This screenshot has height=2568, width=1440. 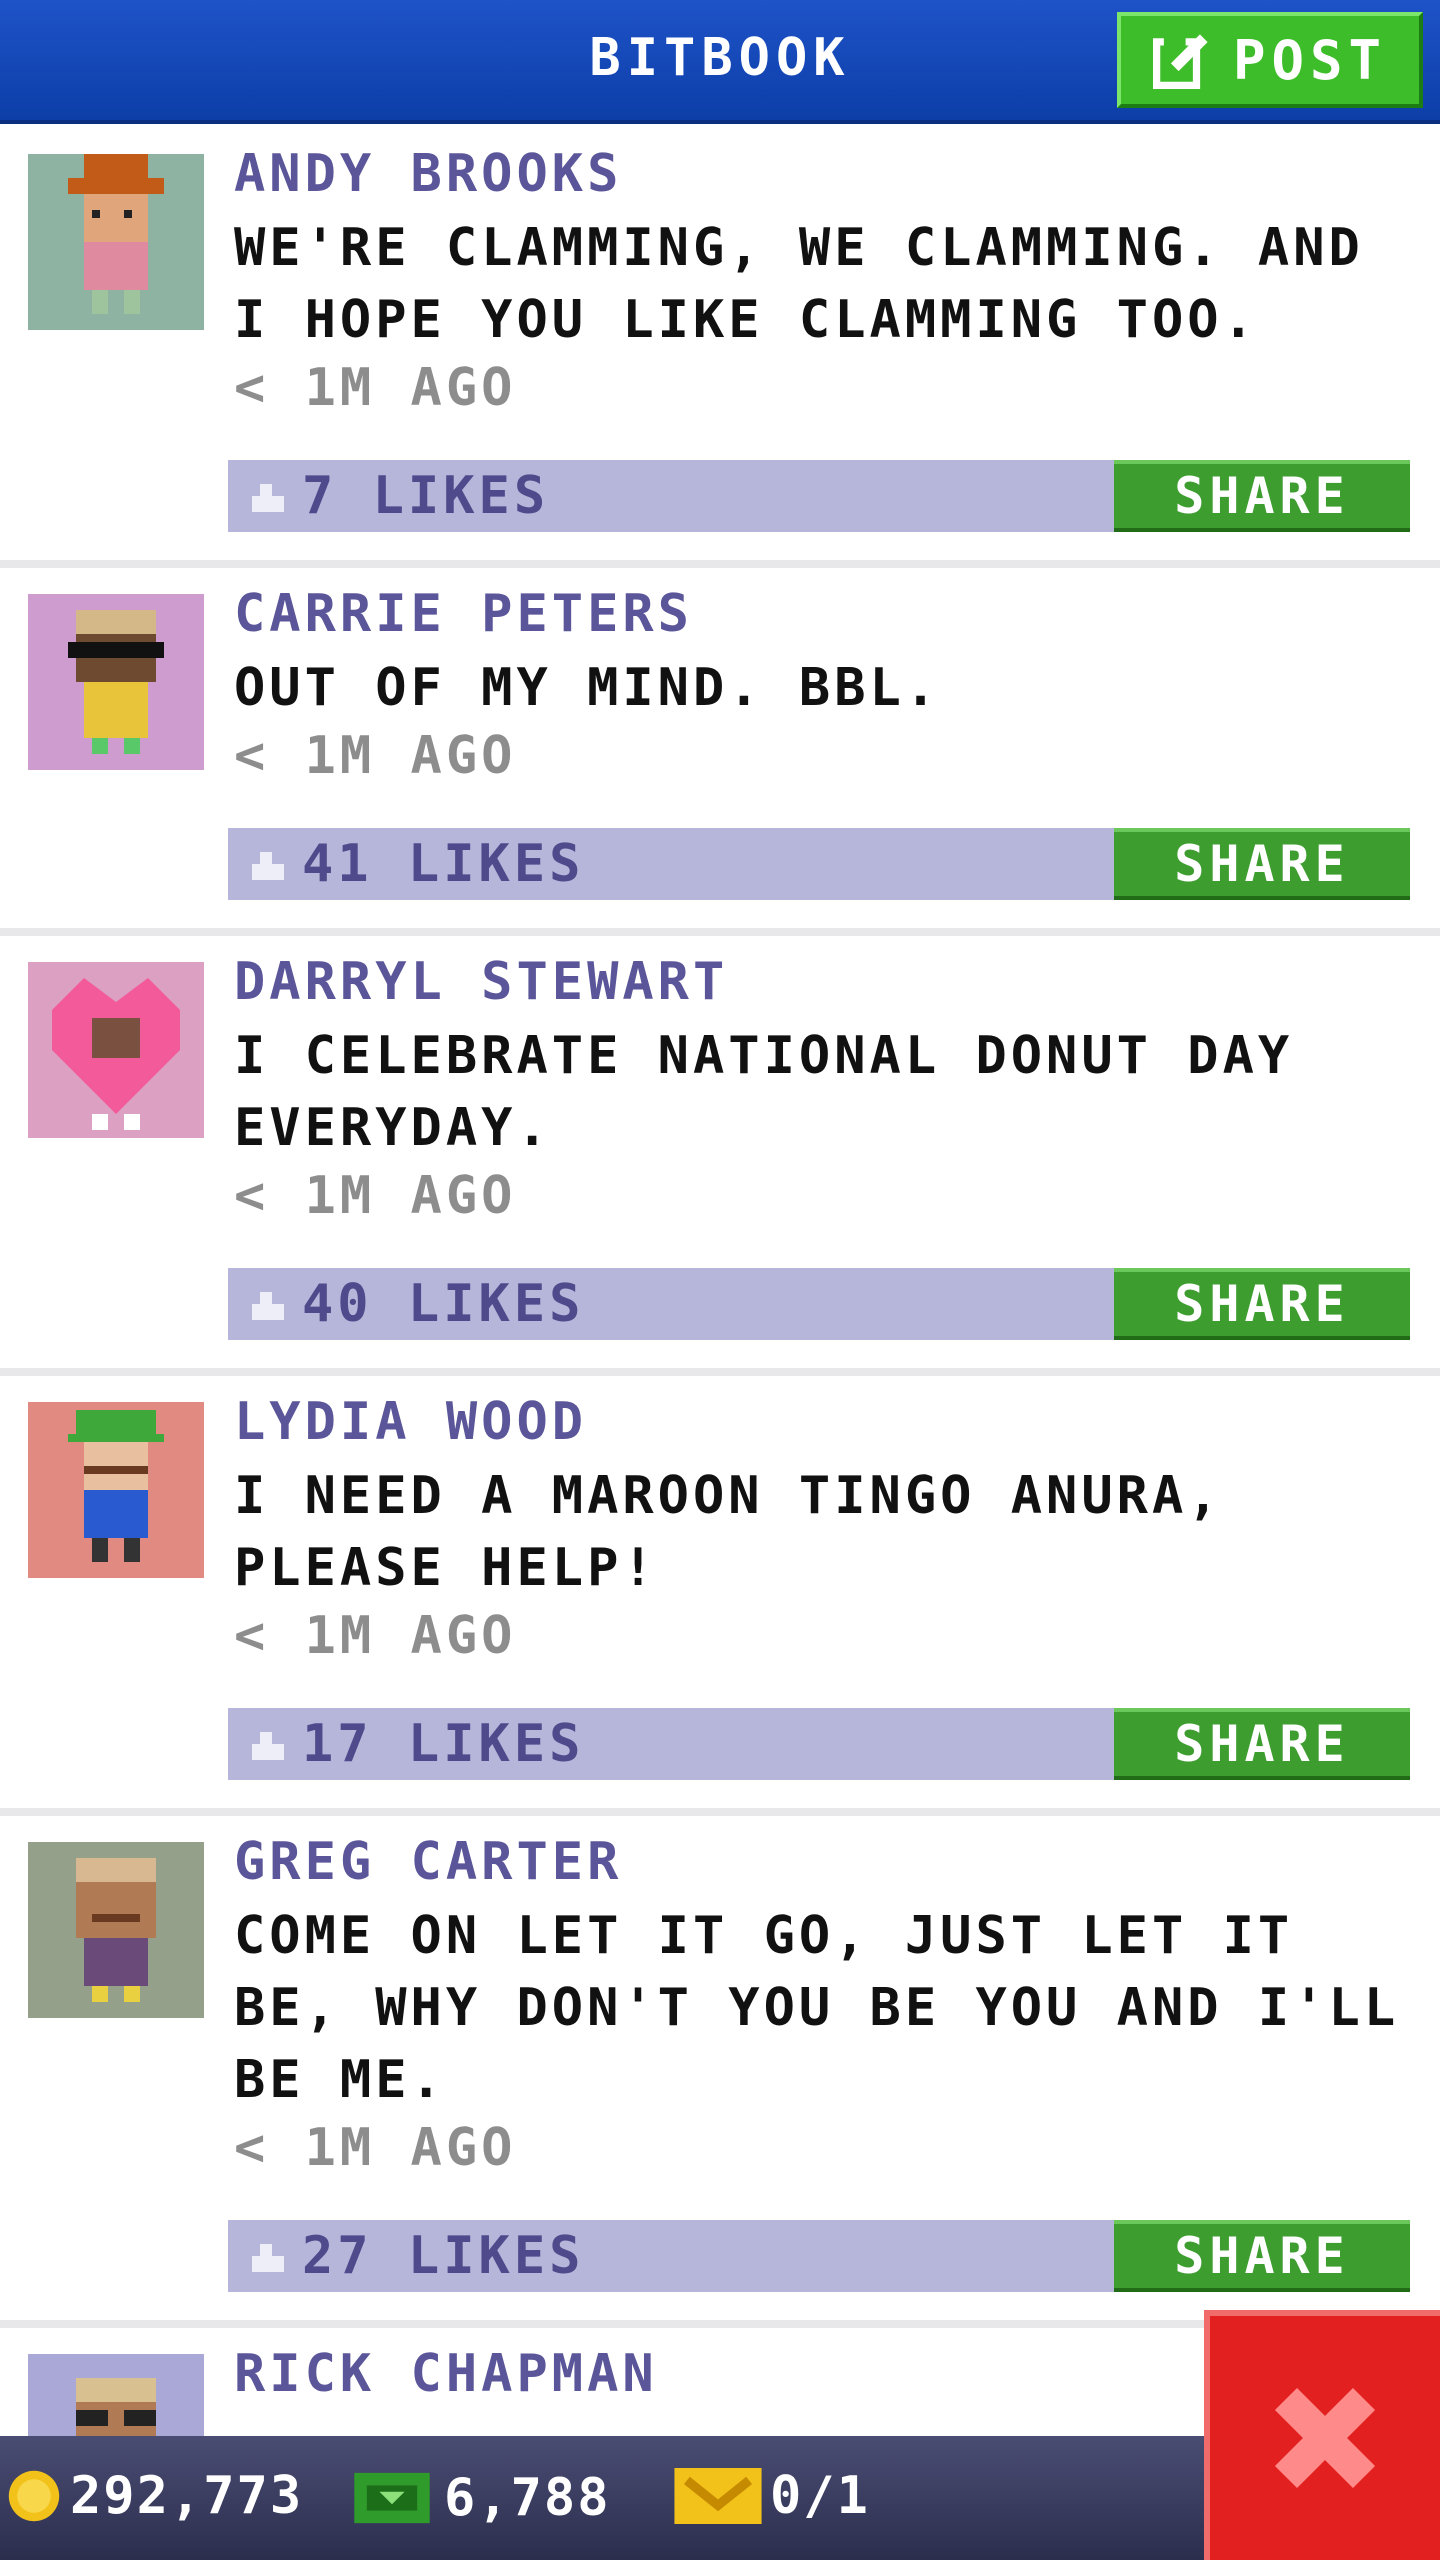 I want to click on post-author: GREG CARTER, so click(x=428, y=1862).